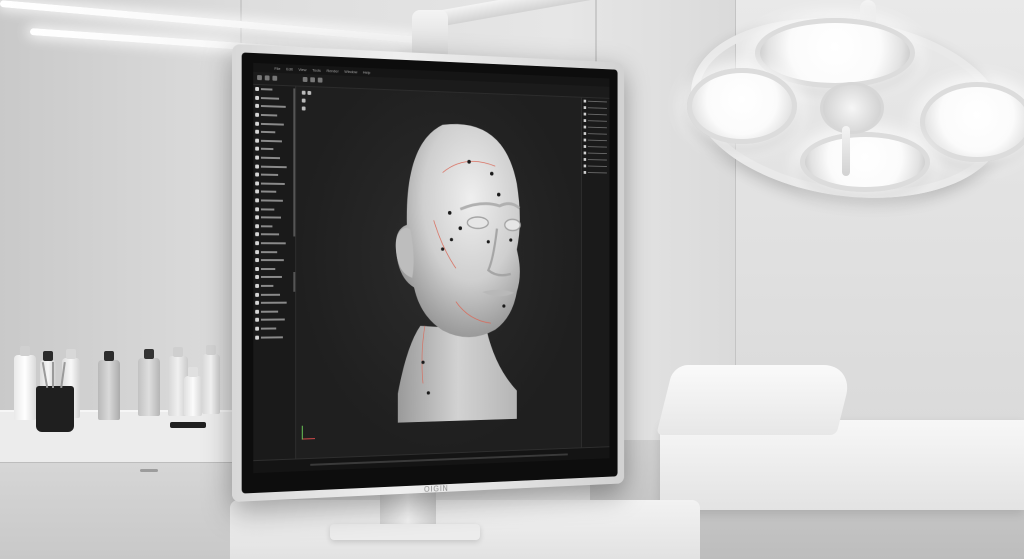  Describe the element at coordinates (188, 425) in the screenshot. I see `small-tray` at that location.